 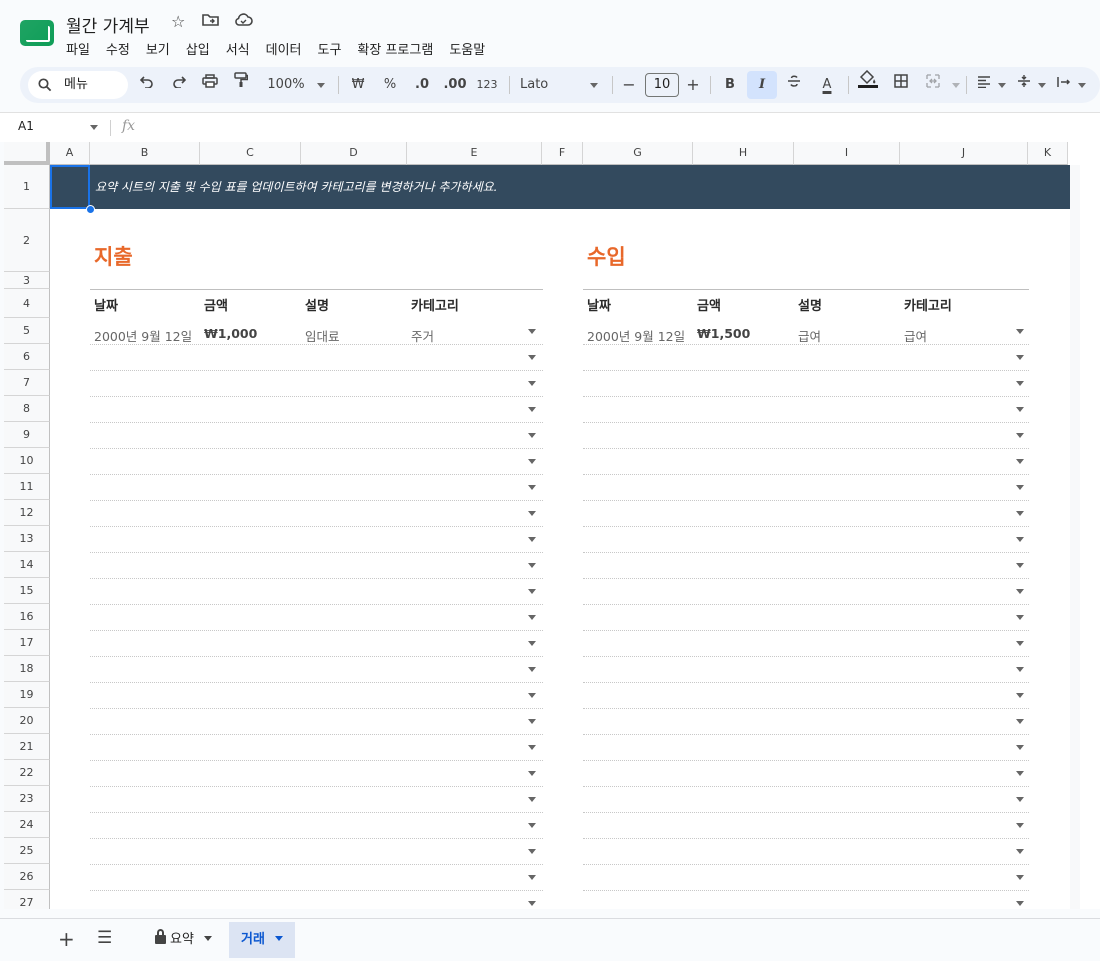 What do you see at coordinates (956, 85) in the screenshot?
I see `merge-caret-icon` at bounding box center [956, 85].